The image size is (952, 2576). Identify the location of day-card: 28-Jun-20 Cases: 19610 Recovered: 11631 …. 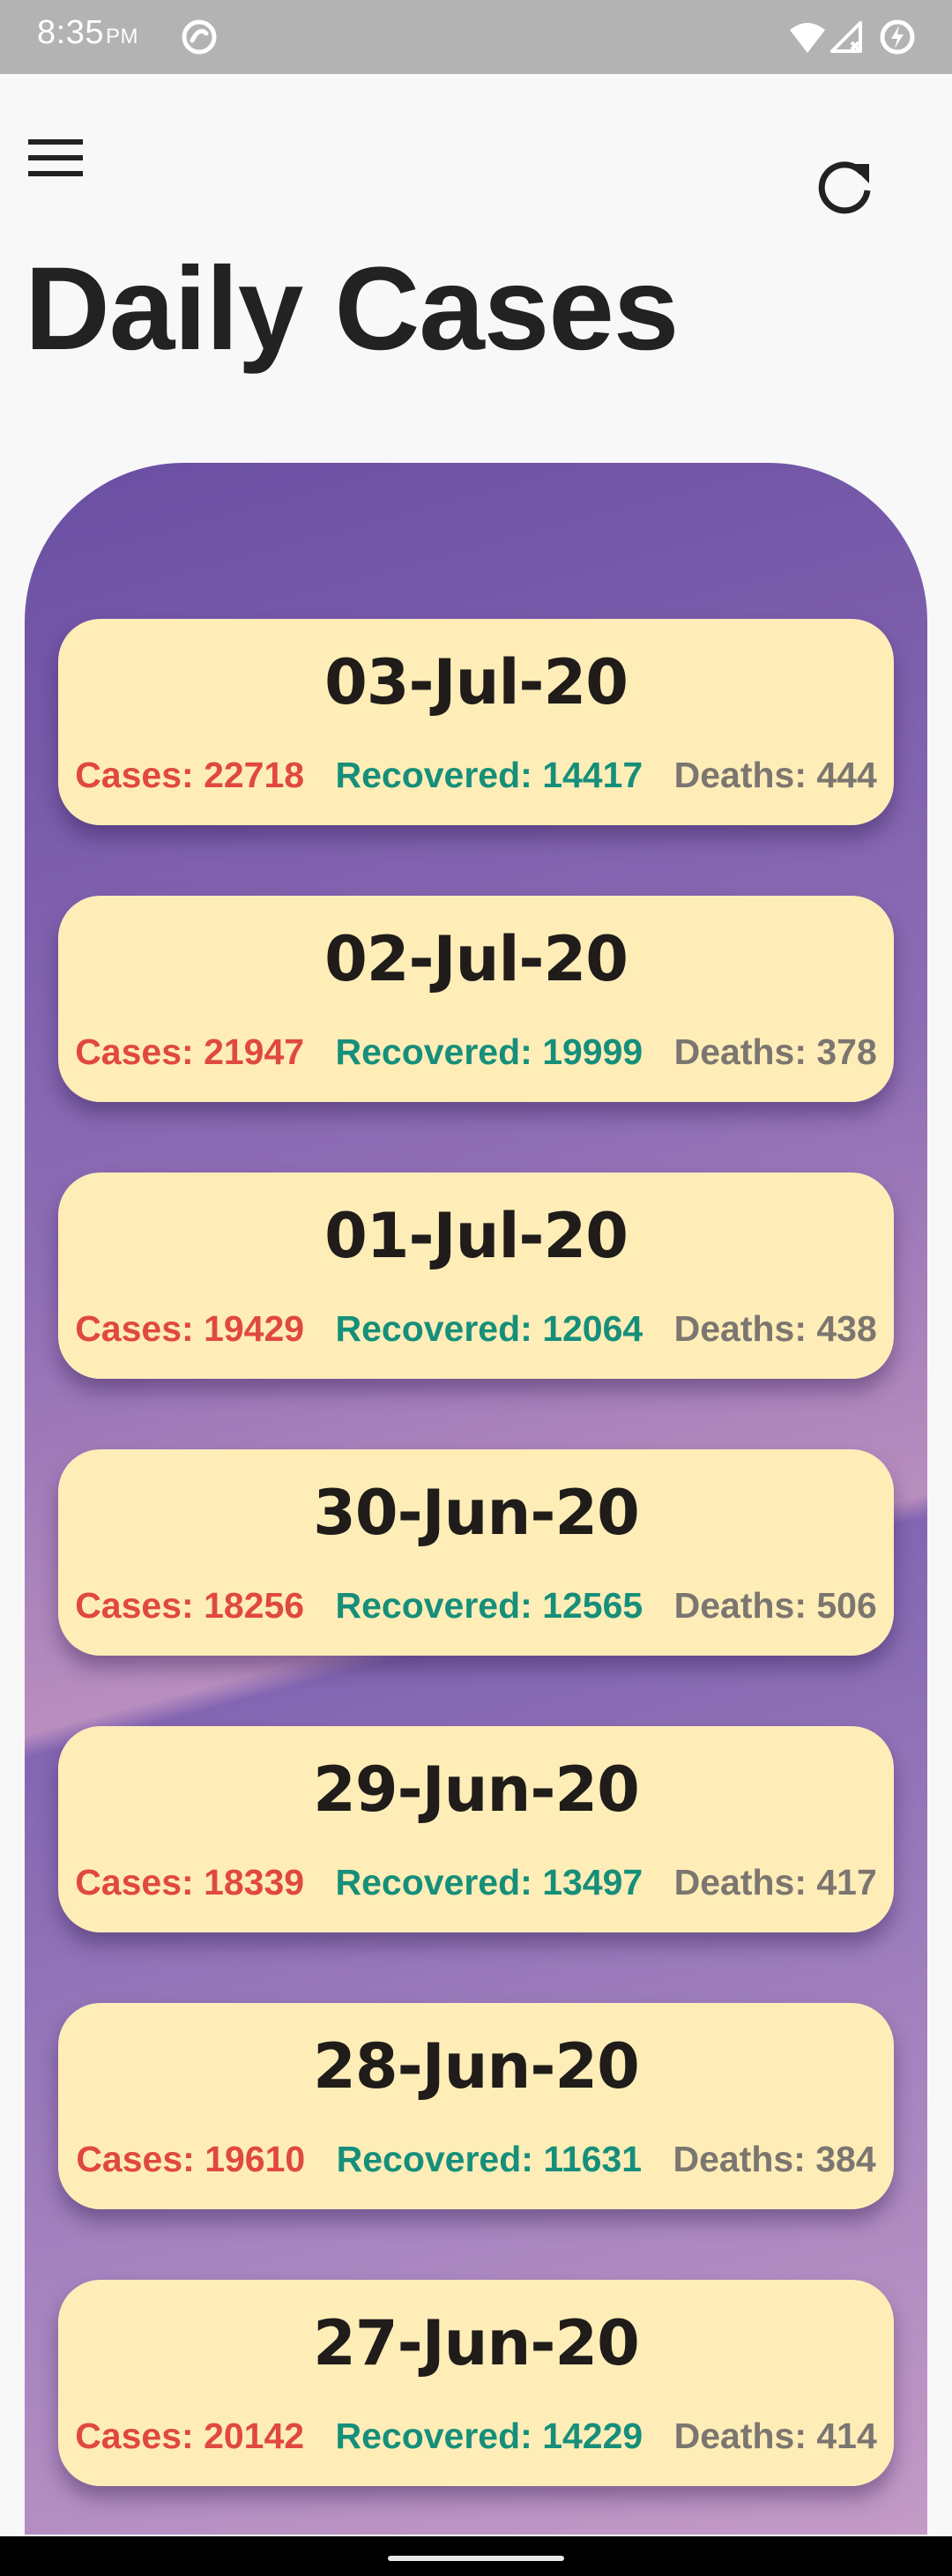
(476, 2106).